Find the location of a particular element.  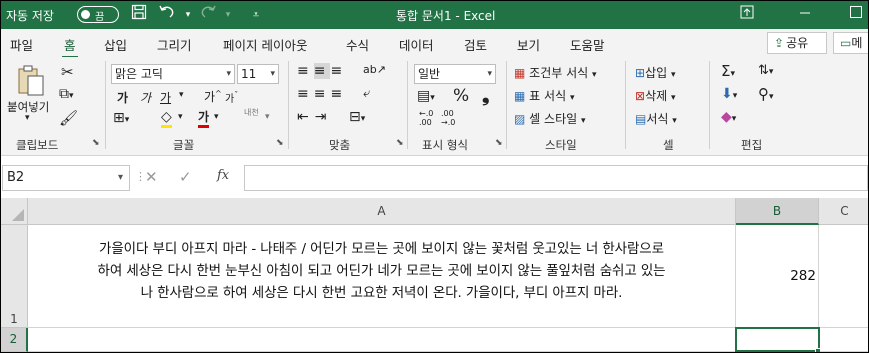

clear-icon: ◆▾ is located at coordinates (728, 117).